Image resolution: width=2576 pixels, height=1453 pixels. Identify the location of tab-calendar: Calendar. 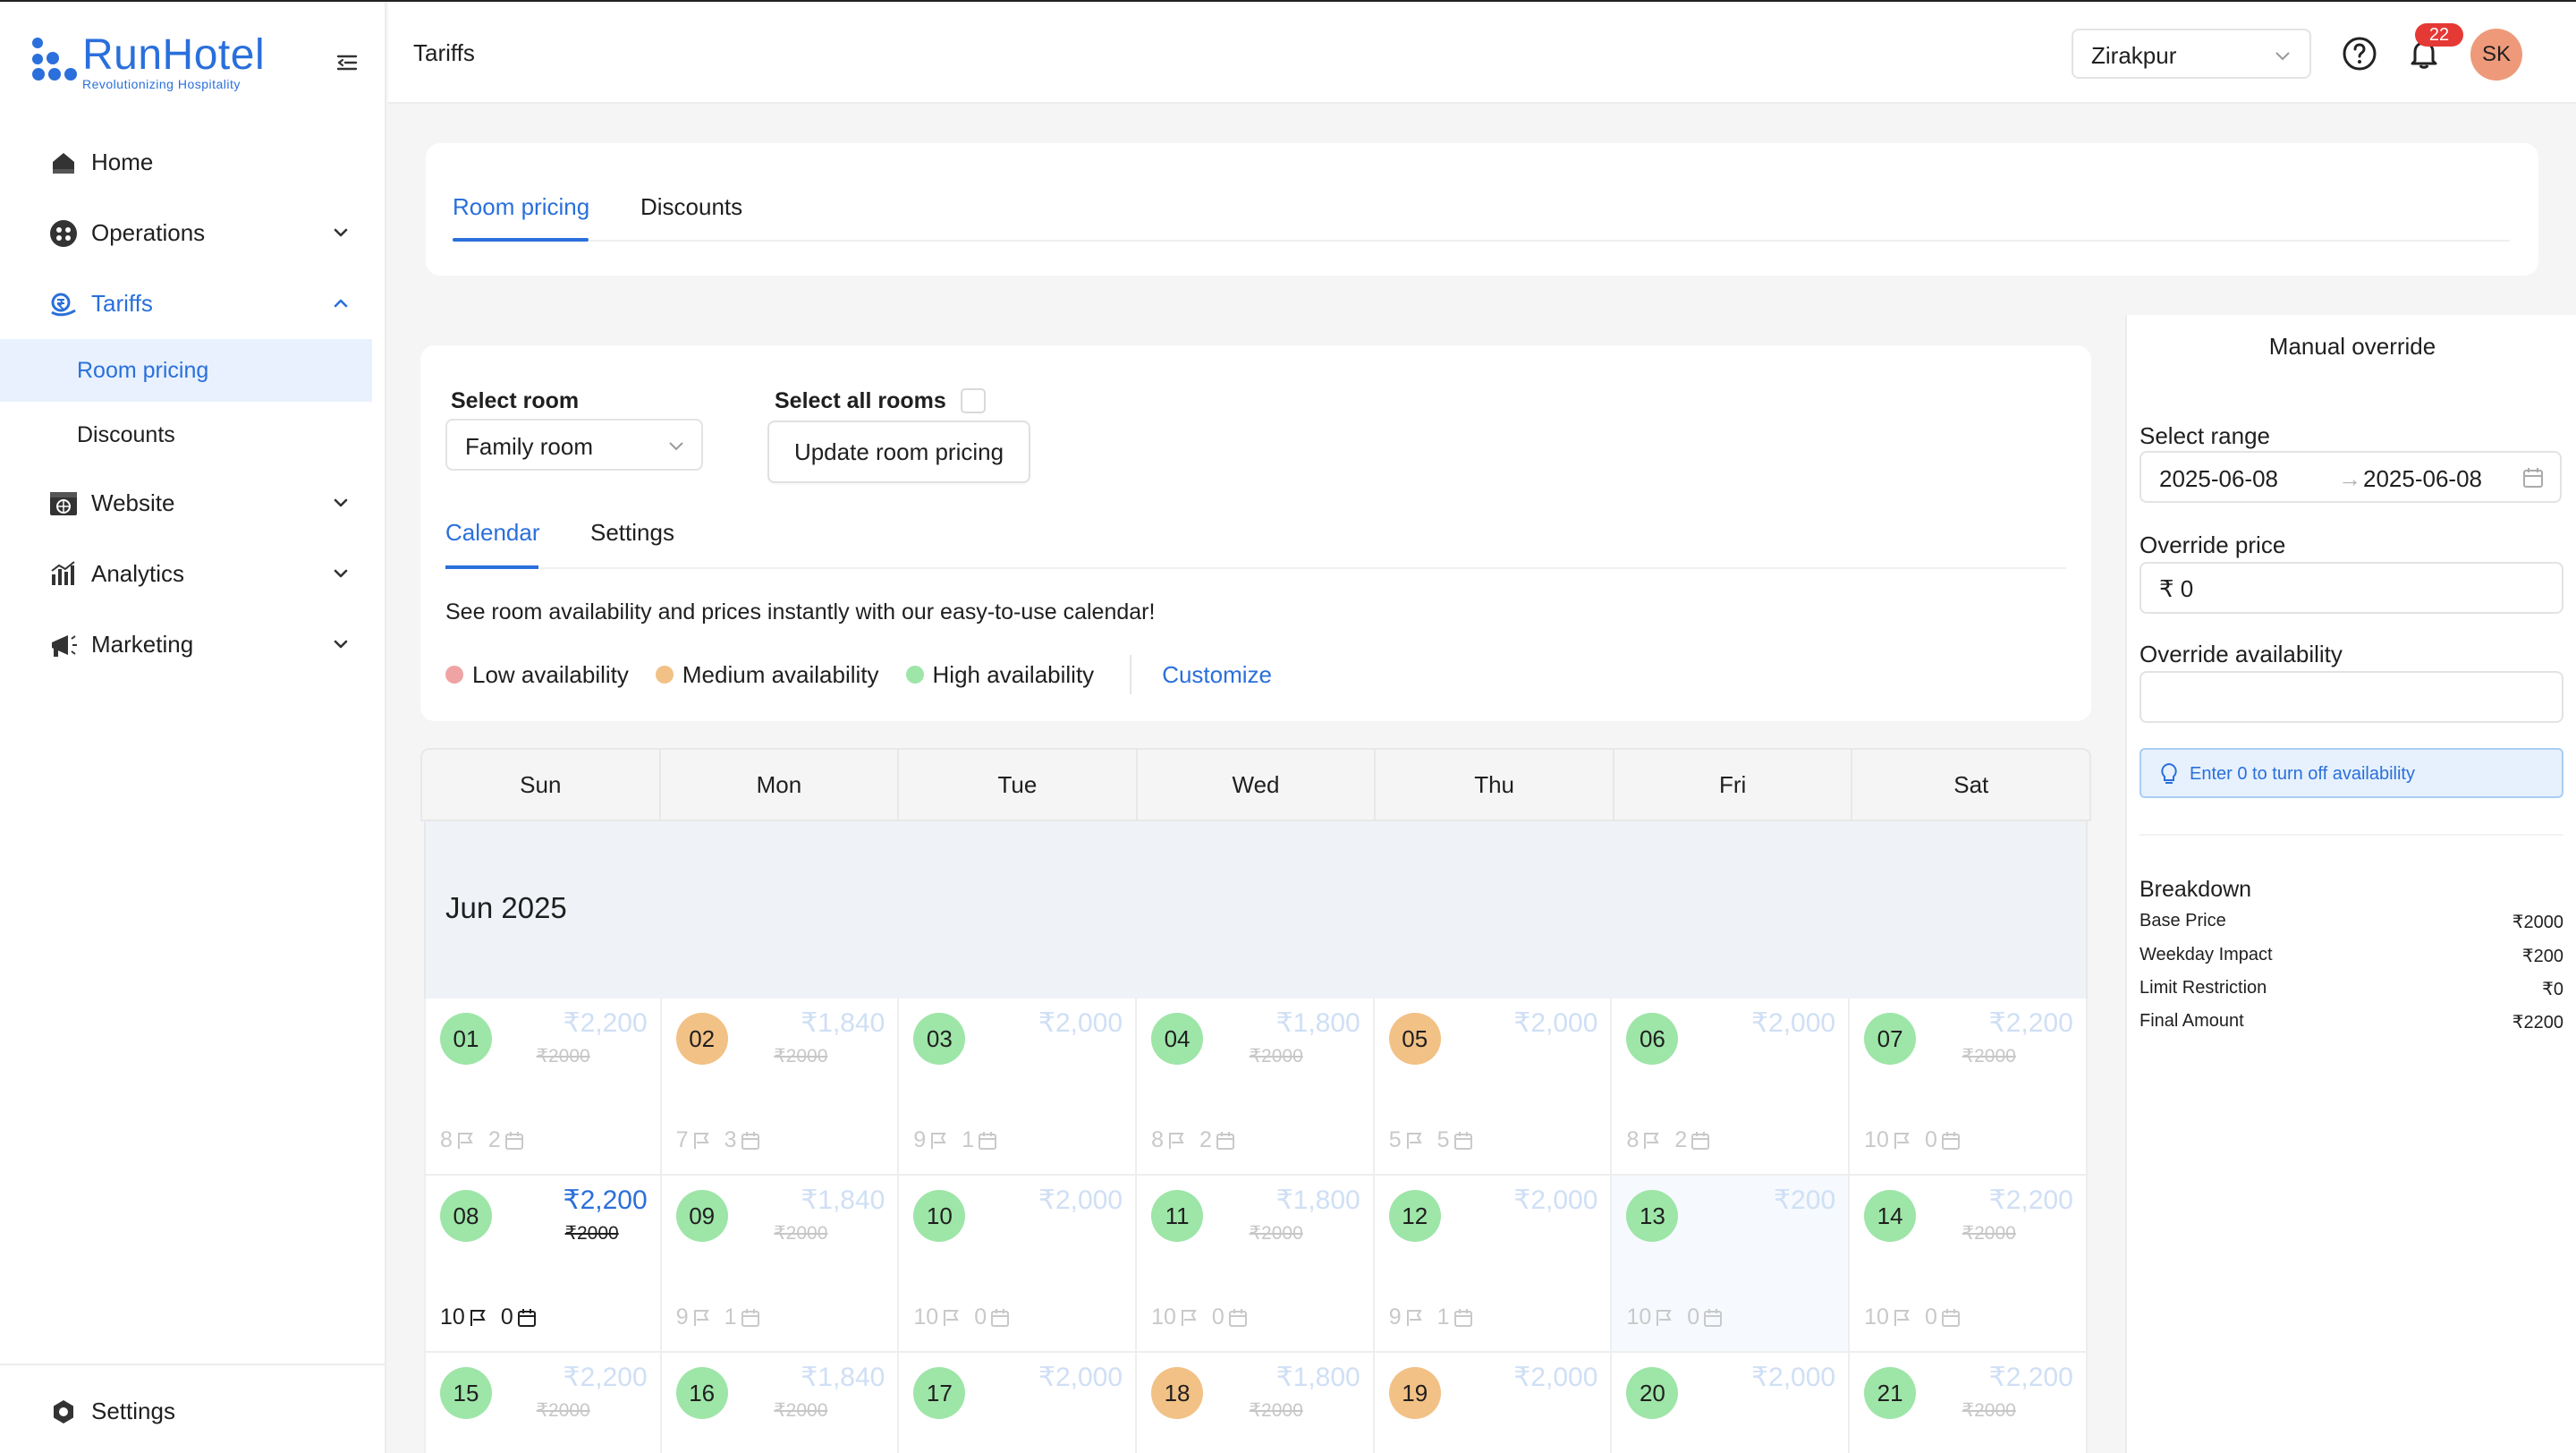
(492, 533).